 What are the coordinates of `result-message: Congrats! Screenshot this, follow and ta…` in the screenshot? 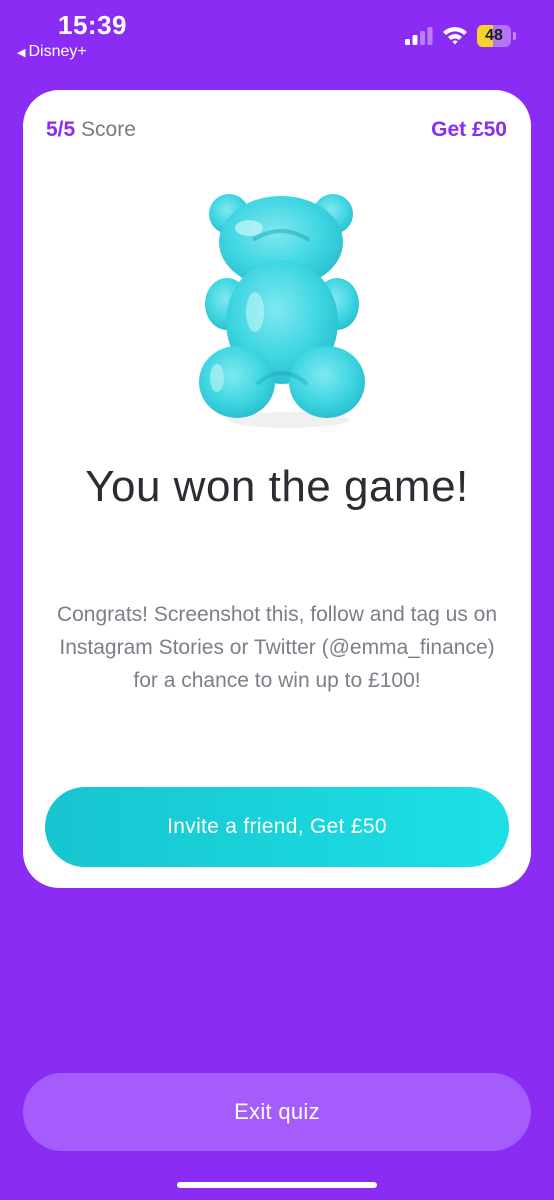 It's located at (277, 647).